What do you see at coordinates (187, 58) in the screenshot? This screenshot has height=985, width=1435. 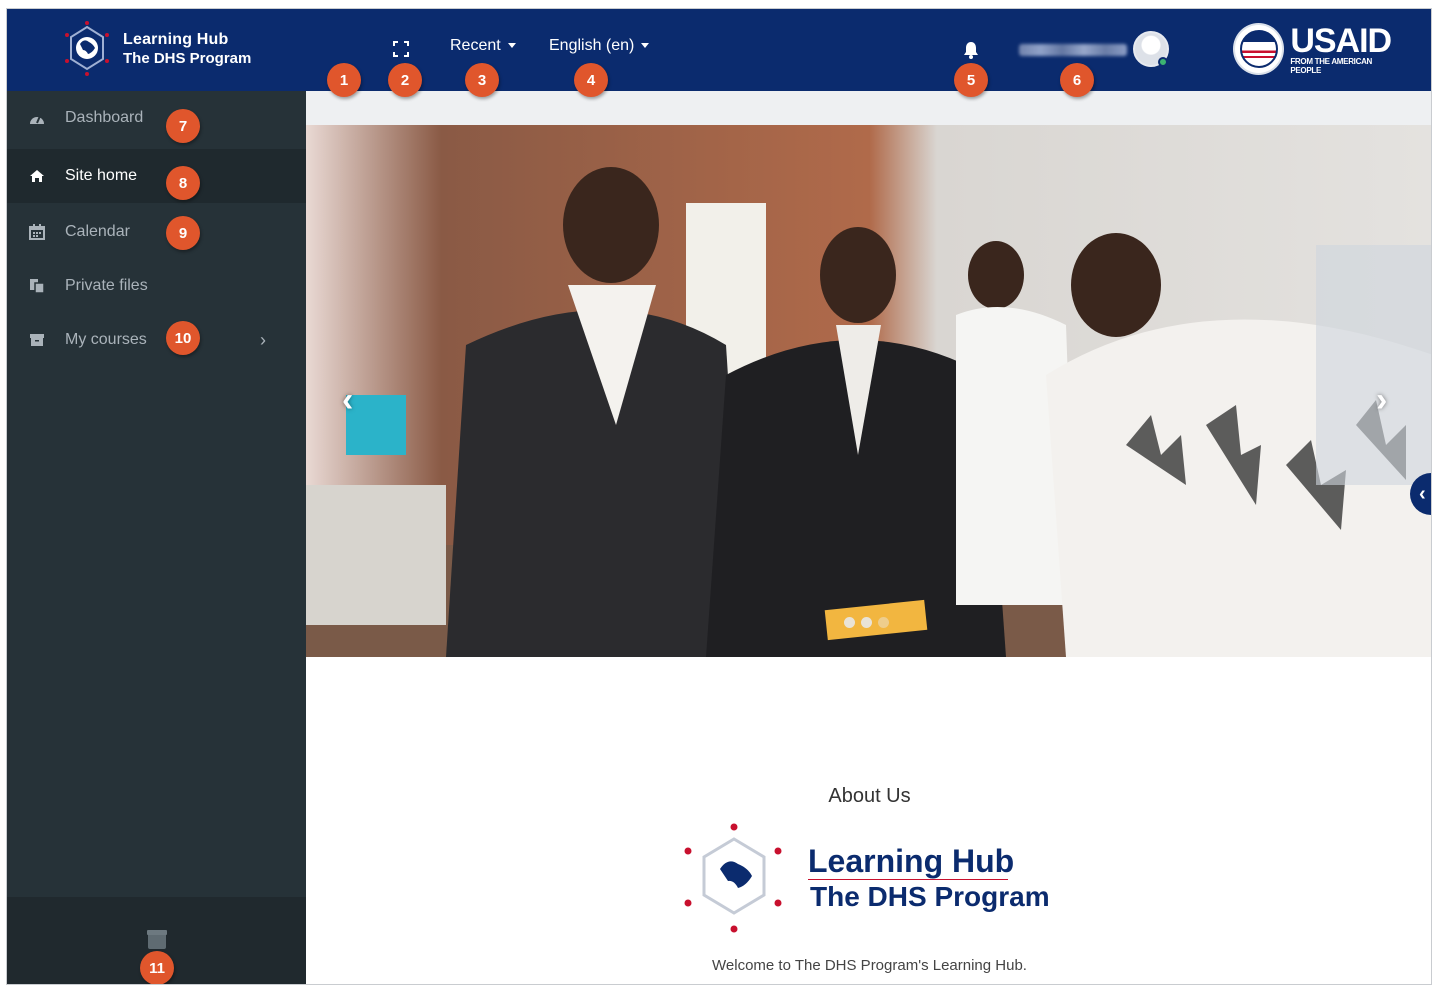 I see `brand-subtitle: The DHS Program` at bounding box center [187, 58].